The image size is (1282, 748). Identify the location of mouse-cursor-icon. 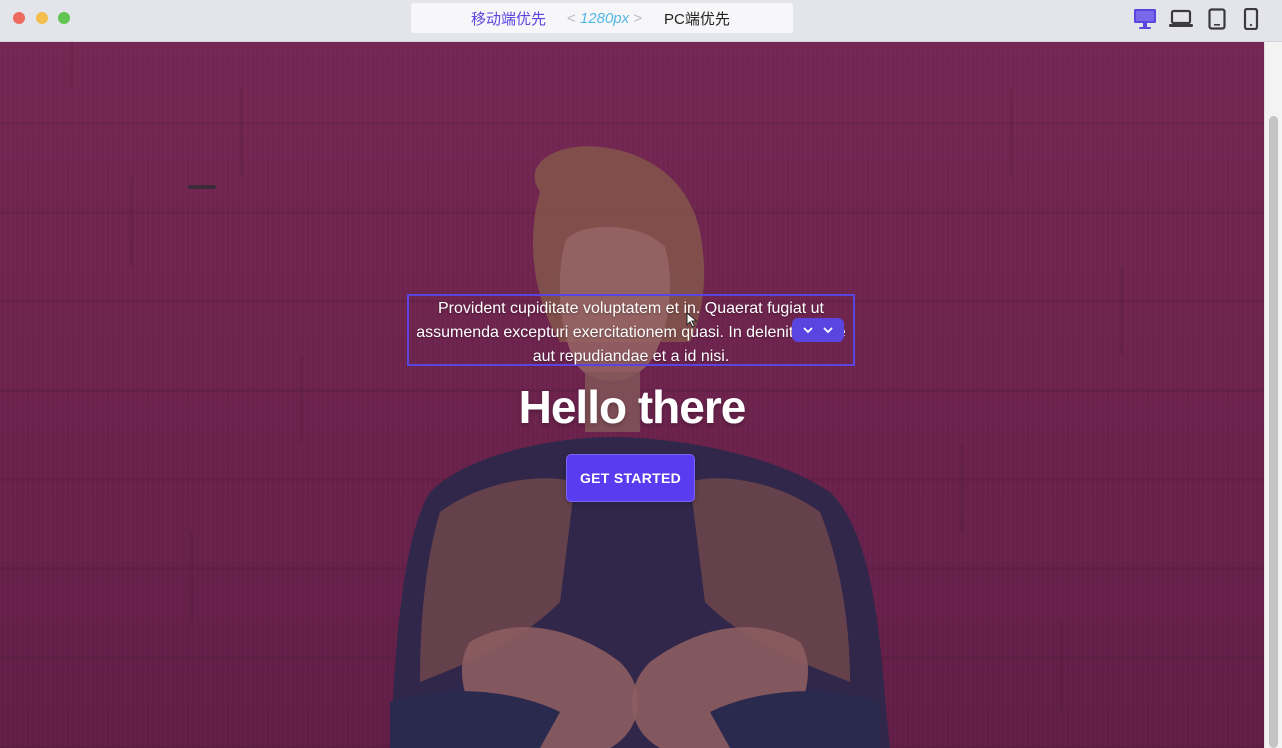
(692, 320).